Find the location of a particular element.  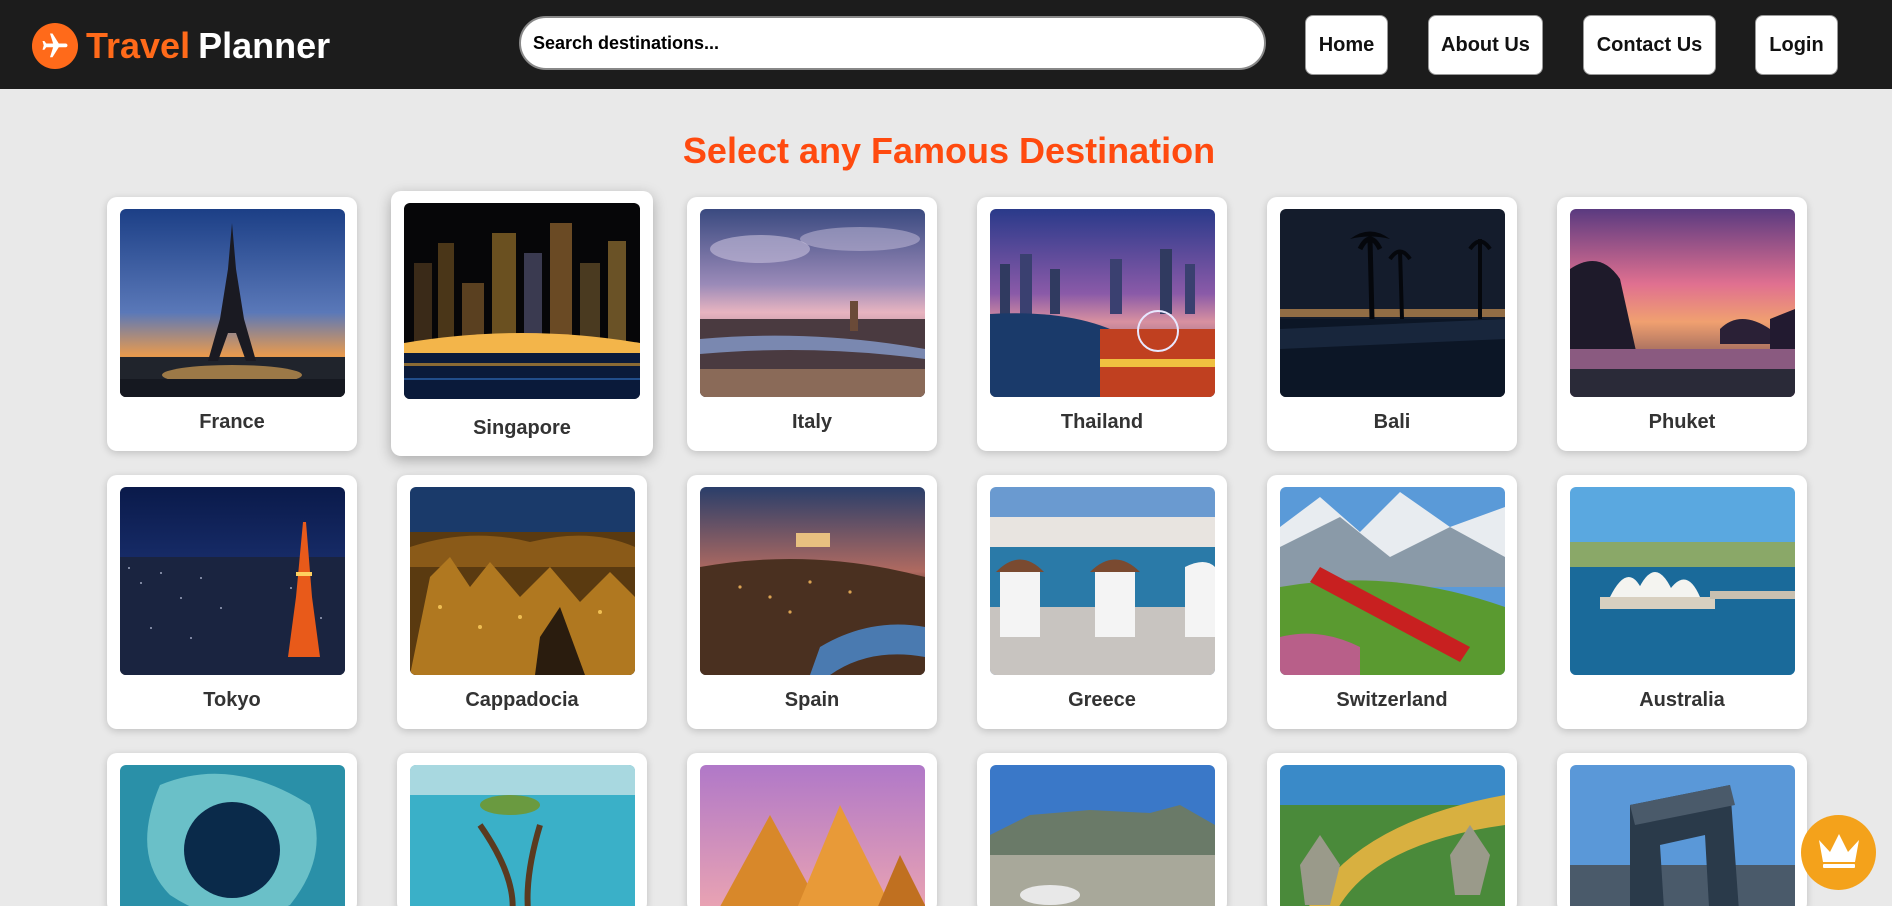

golden-bridge-image is located at coordinates (1392, 835).